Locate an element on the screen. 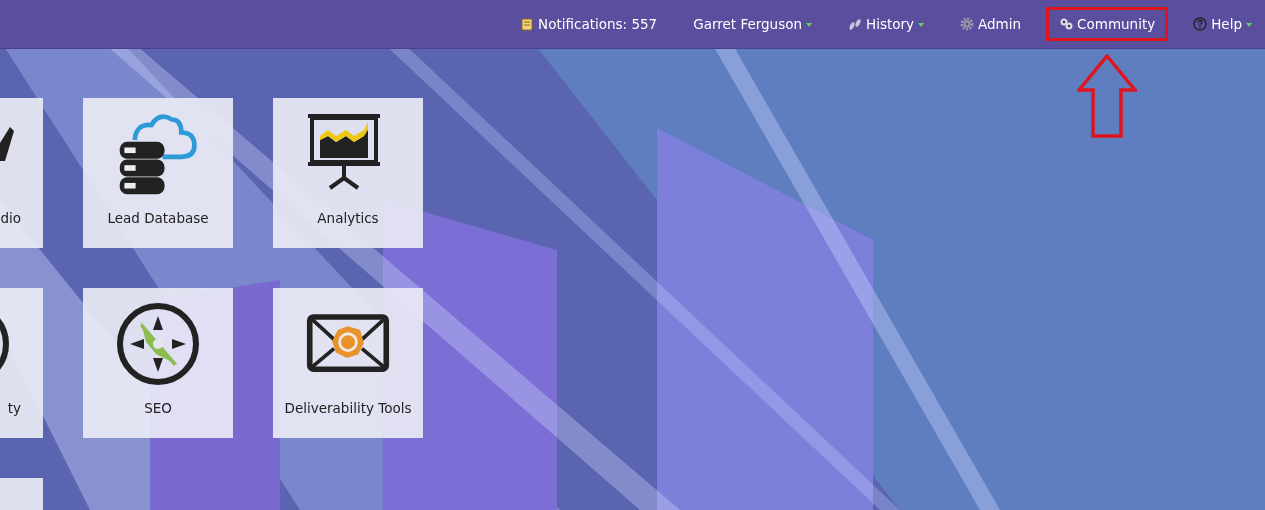 The height and width of the screenshot is (510, 1265). footprints-icon is located at coordinates (855, 24).